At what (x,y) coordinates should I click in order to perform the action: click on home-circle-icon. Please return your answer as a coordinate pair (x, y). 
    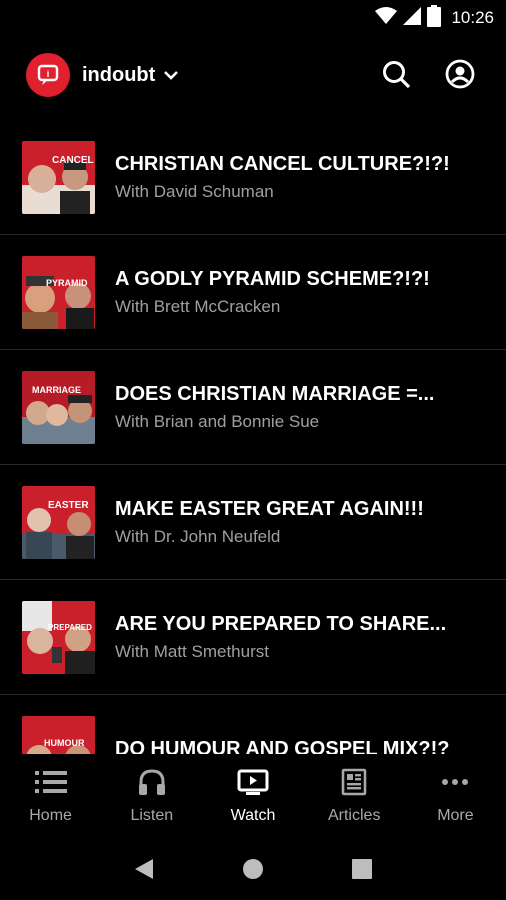
    Looking at the image, I should click on (253, 869).